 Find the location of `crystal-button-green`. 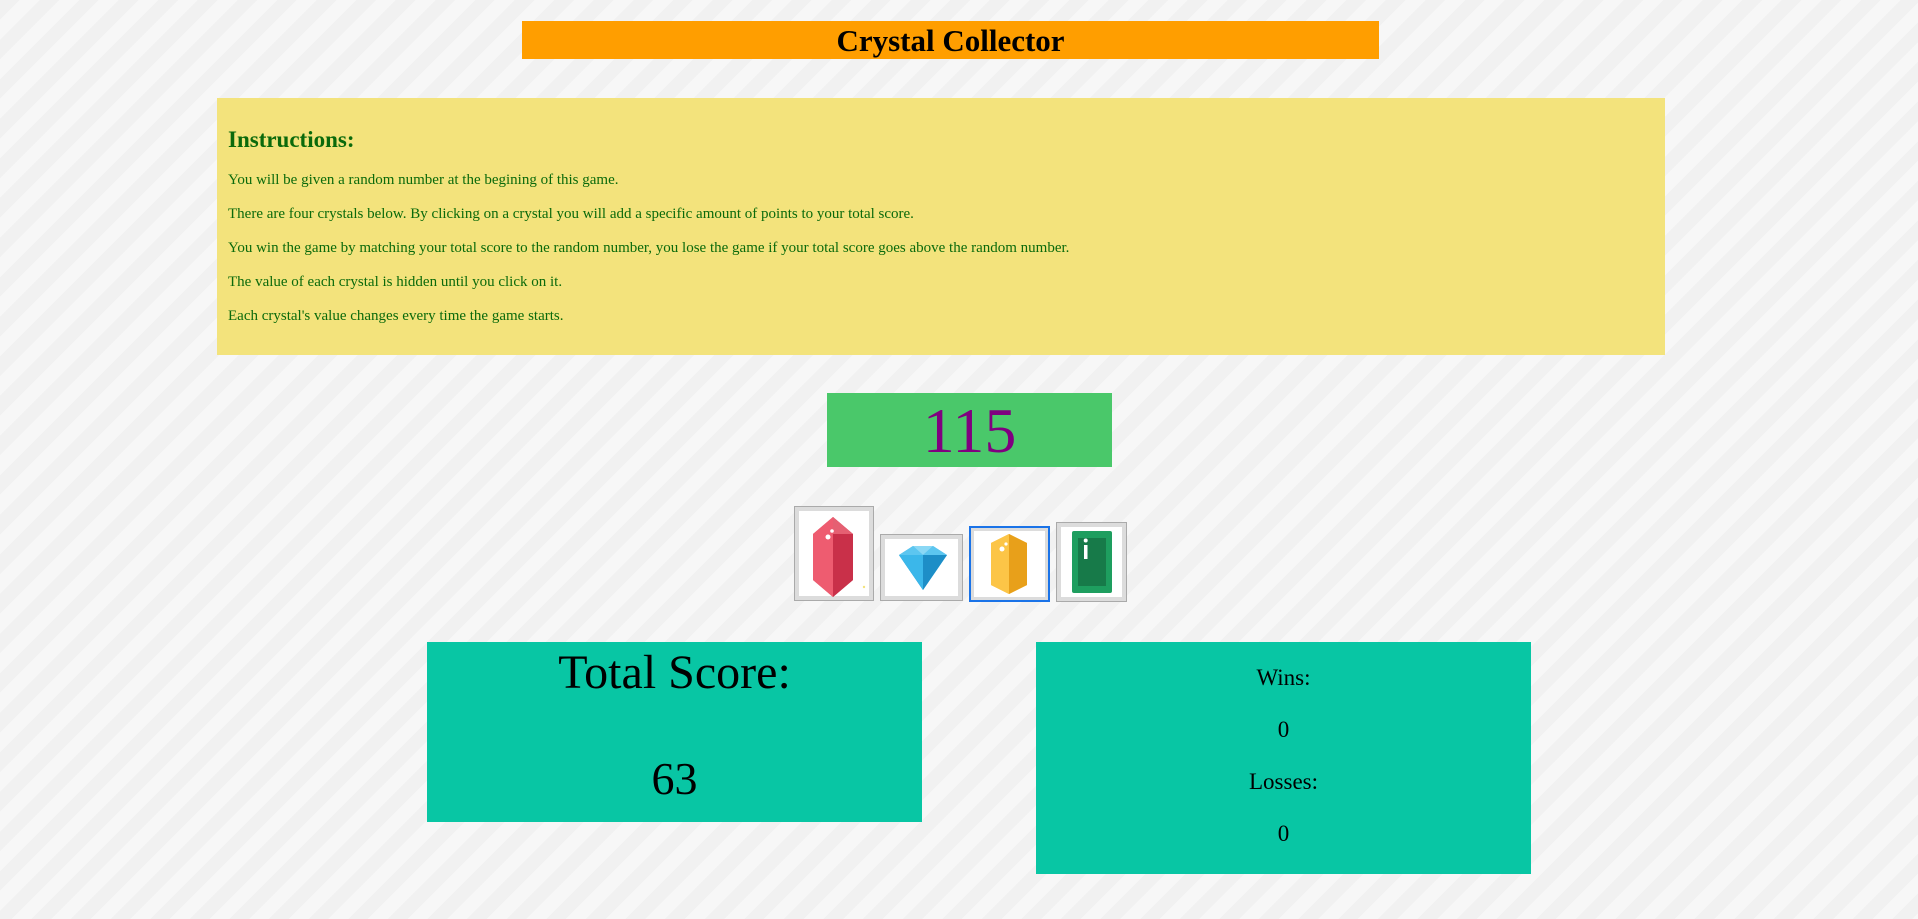

crystal-button-green is located at coordinates (1091, 562).